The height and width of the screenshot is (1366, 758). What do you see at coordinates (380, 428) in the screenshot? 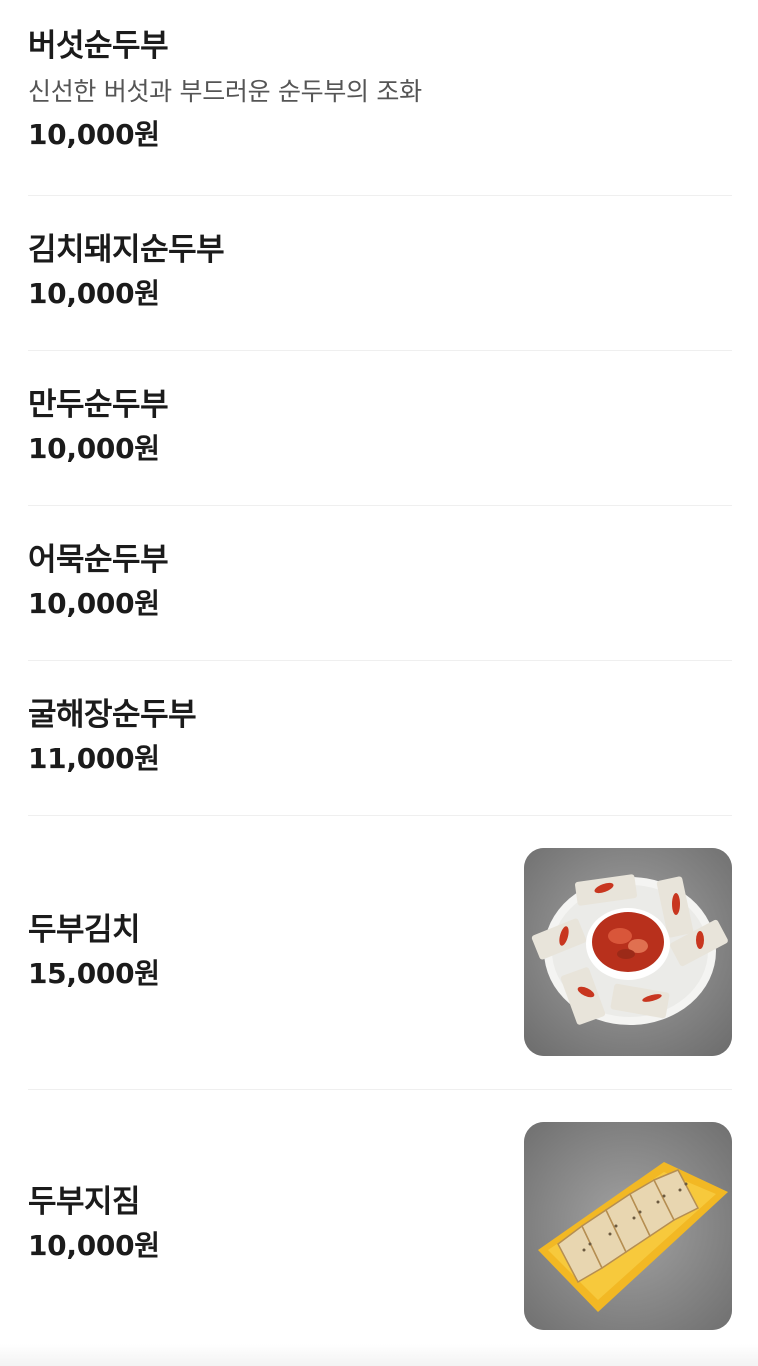
I see `menu-item-dumpling-sundubu: 만두순두부 10,000원` at bounding box center [380, 428].